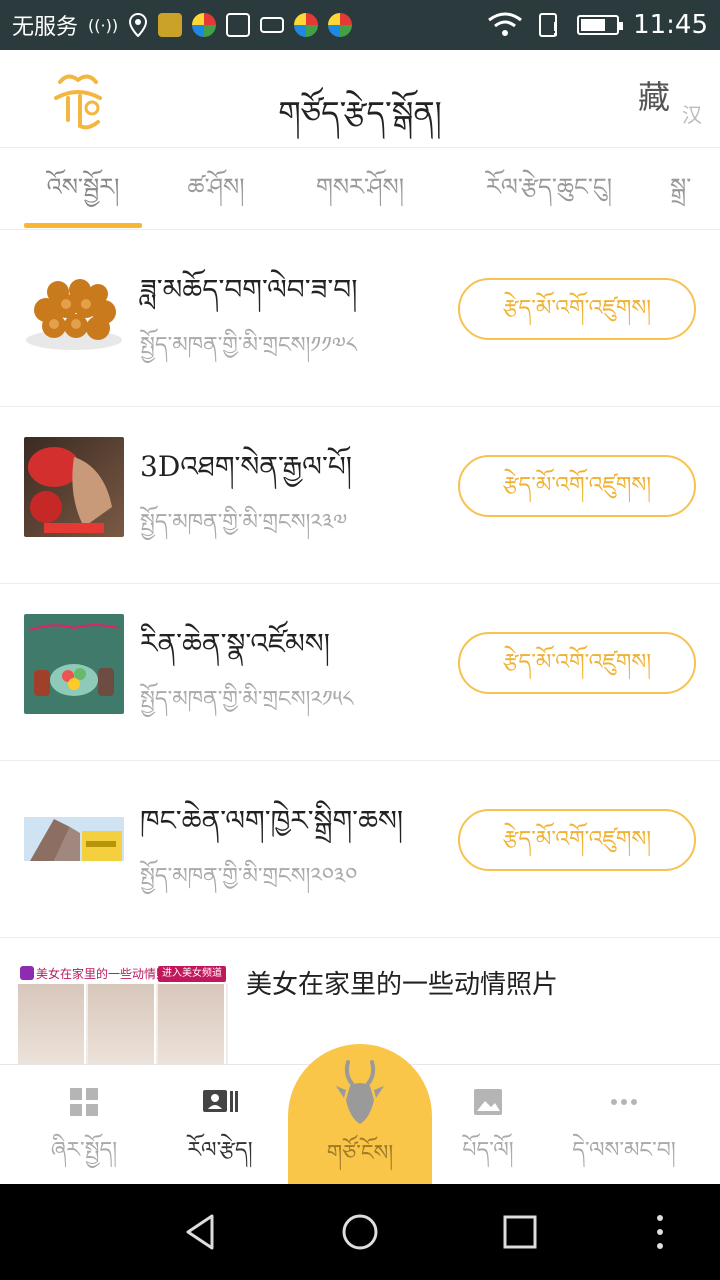 The height and width of the screenshot is (1280, 720). What do you see at coordinates (660, 1232) in the screenshot?
I see `menu-icon` at bounding box center [660, 1232].